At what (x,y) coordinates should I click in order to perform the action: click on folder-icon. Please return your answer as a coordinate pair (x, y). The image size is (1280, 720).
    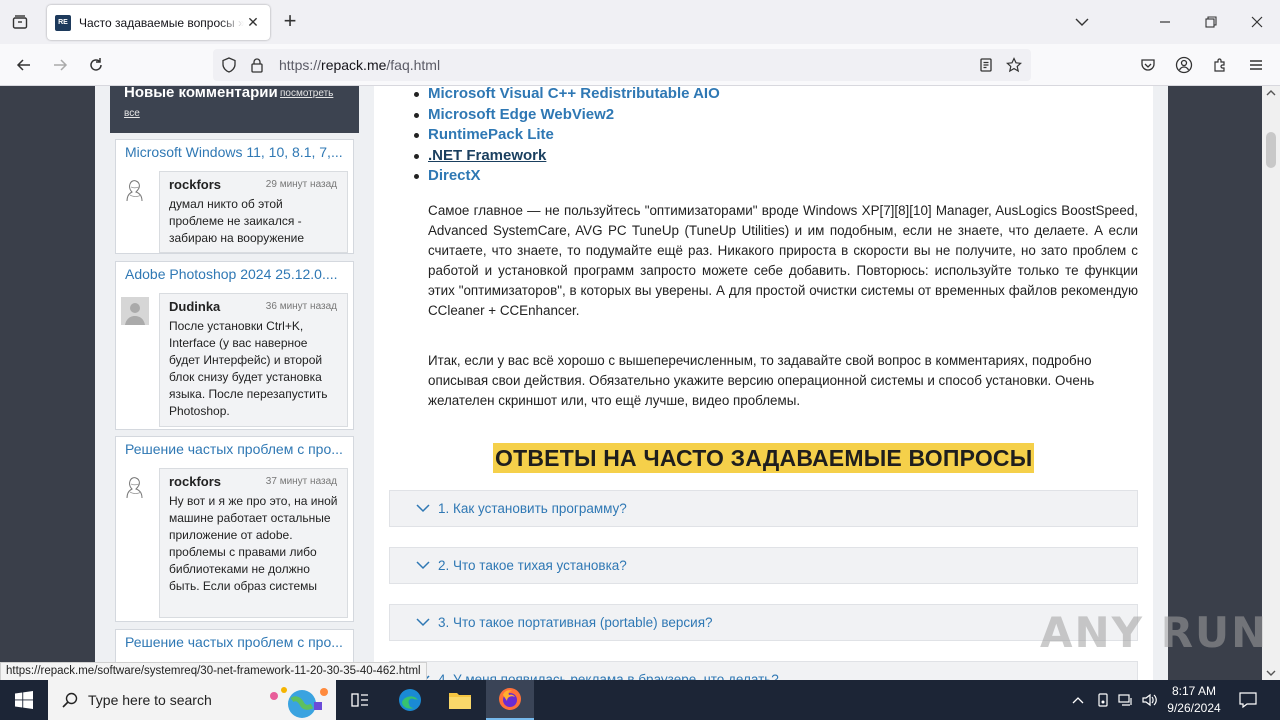
    Looking at the image, I should click on (460, 701).